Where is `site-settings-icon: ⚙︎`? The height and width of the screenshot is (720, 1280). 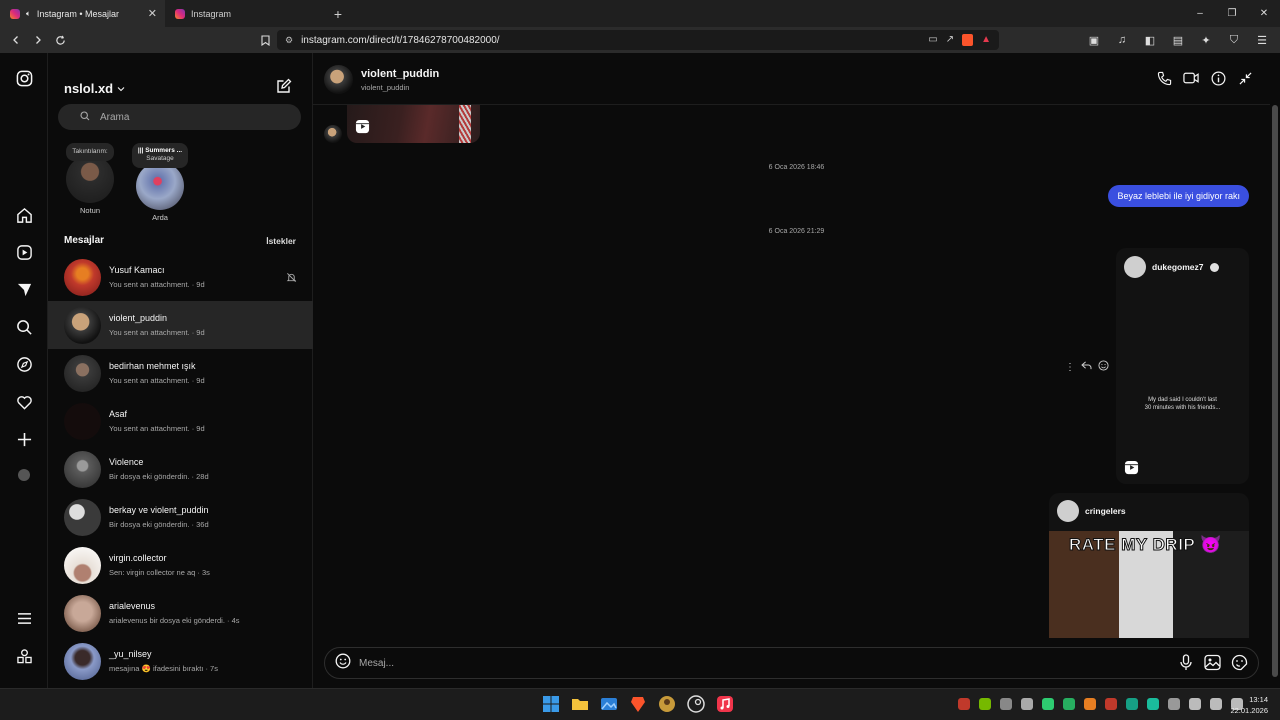
site-settings-icon: ⚙︎ is located at coordinates (289, 40).